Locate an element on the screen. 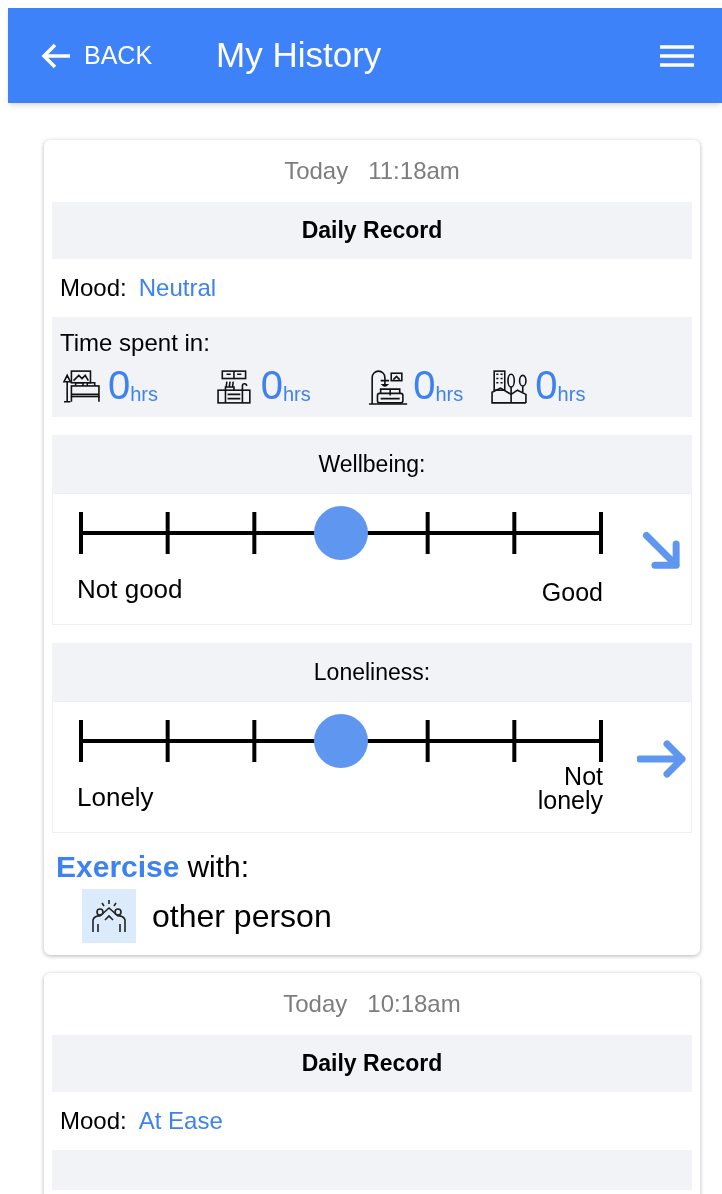 The image size is (722, 1194). scale-high-label: Not lonely is located at coordinates (569, 788).